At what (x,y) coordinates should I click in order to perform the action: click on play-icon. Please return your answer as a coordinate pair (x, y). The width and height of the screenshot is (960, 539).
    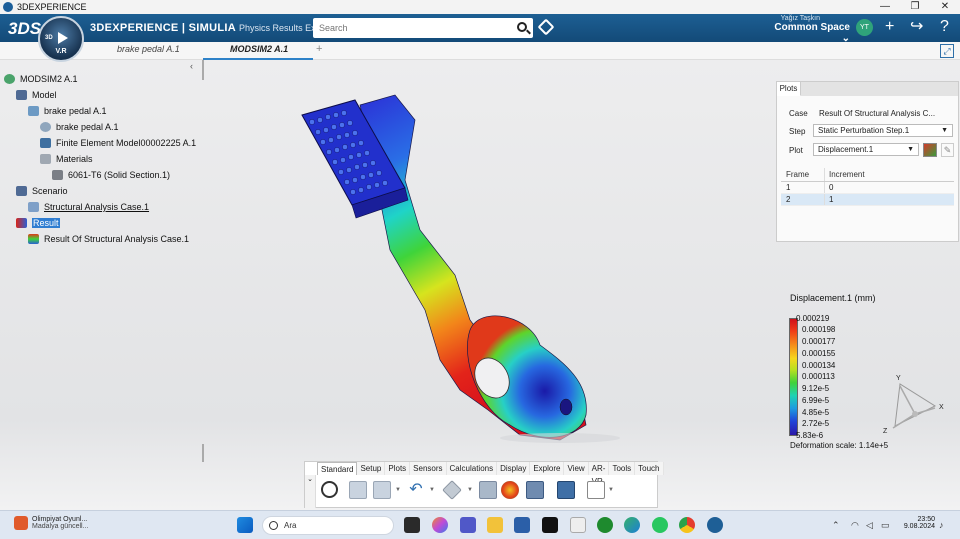
    Looking at the image, I should click on (63, 38).